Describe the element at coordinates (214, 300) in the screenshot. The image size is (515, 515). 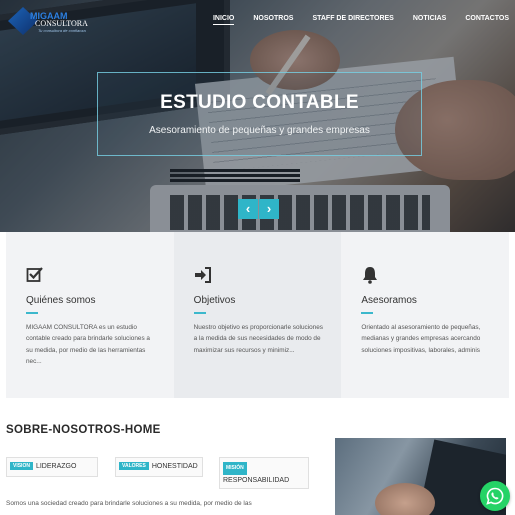
I see `feature-title: Objetivos` at that location.